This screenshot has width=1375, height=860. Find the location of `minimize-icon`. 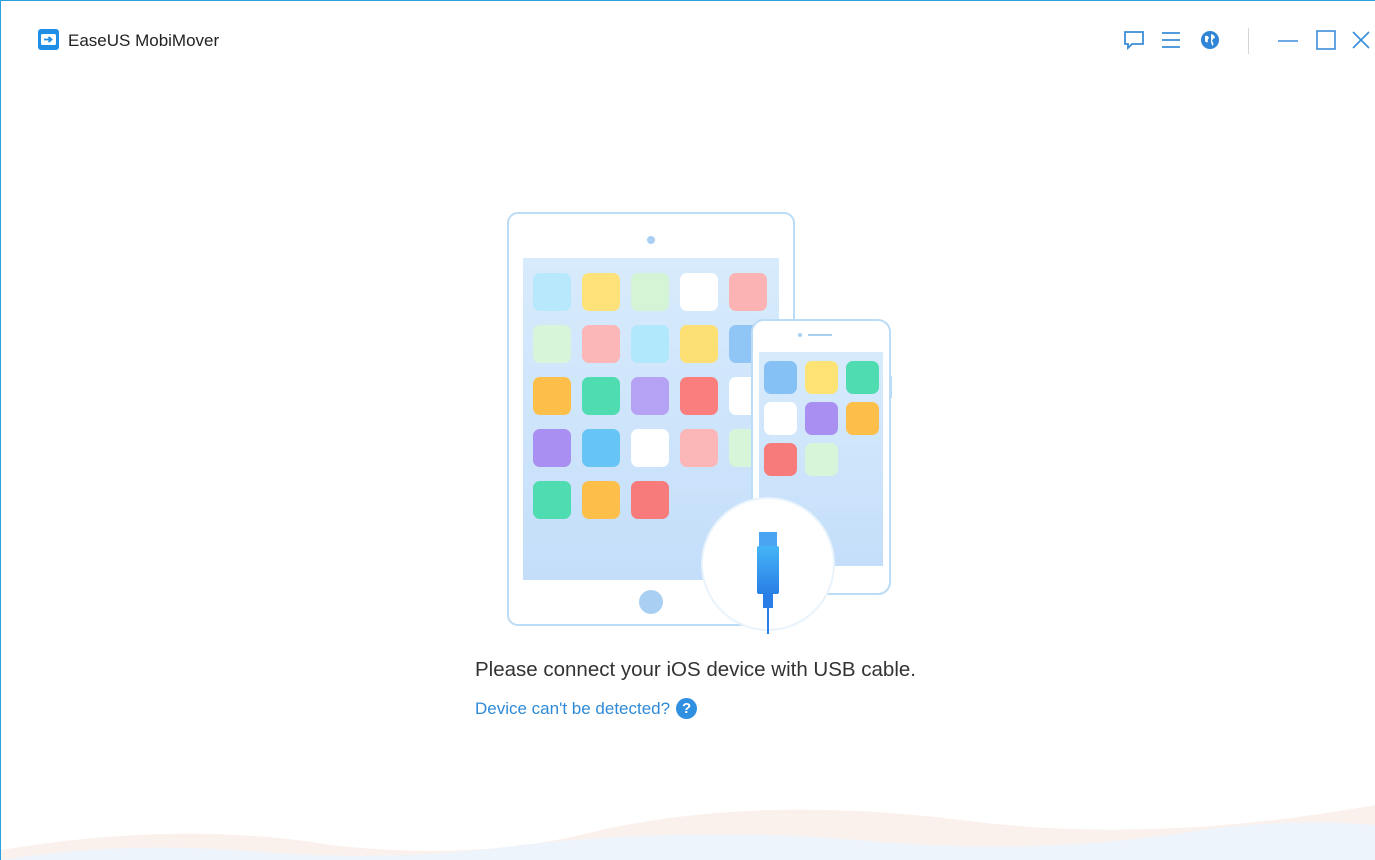

minimize-icon is located at coordinates (1288, 41).